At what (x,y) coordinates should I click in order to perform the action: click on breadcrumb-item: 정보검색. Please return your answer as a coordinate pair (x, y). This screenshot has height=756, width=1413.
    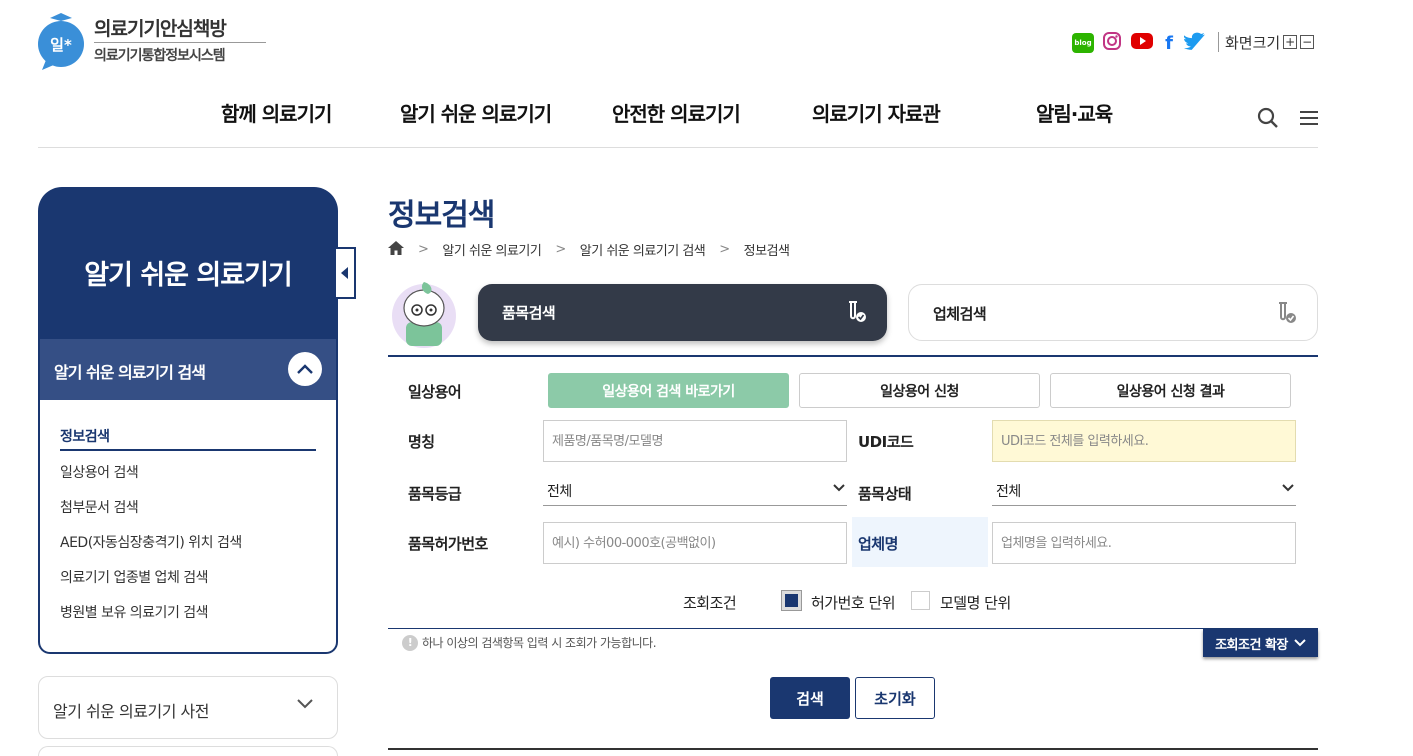
    Looking at the image, I should click on (766, 251).